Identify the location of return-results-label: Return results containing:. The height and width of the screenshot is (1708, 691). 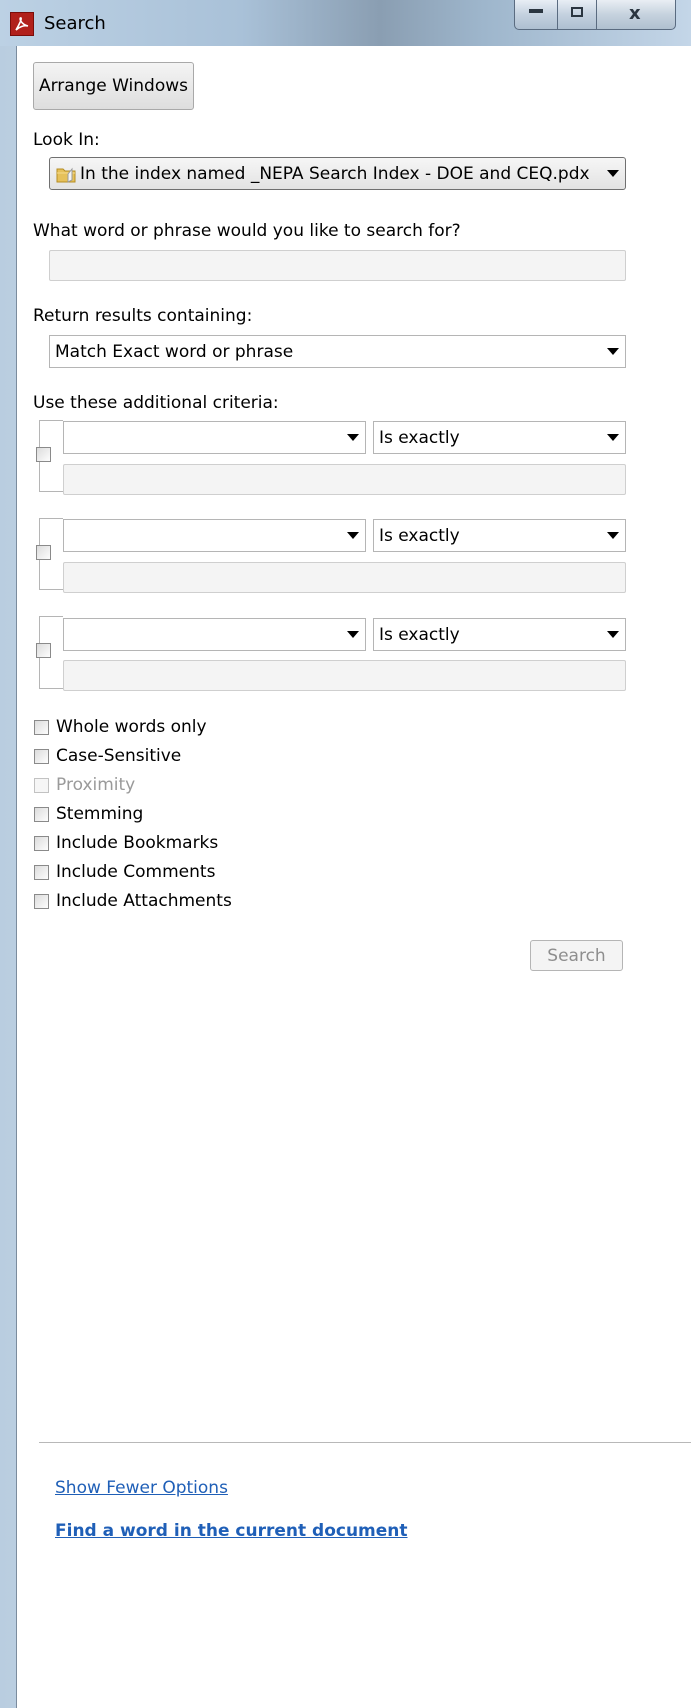
(143, 316).